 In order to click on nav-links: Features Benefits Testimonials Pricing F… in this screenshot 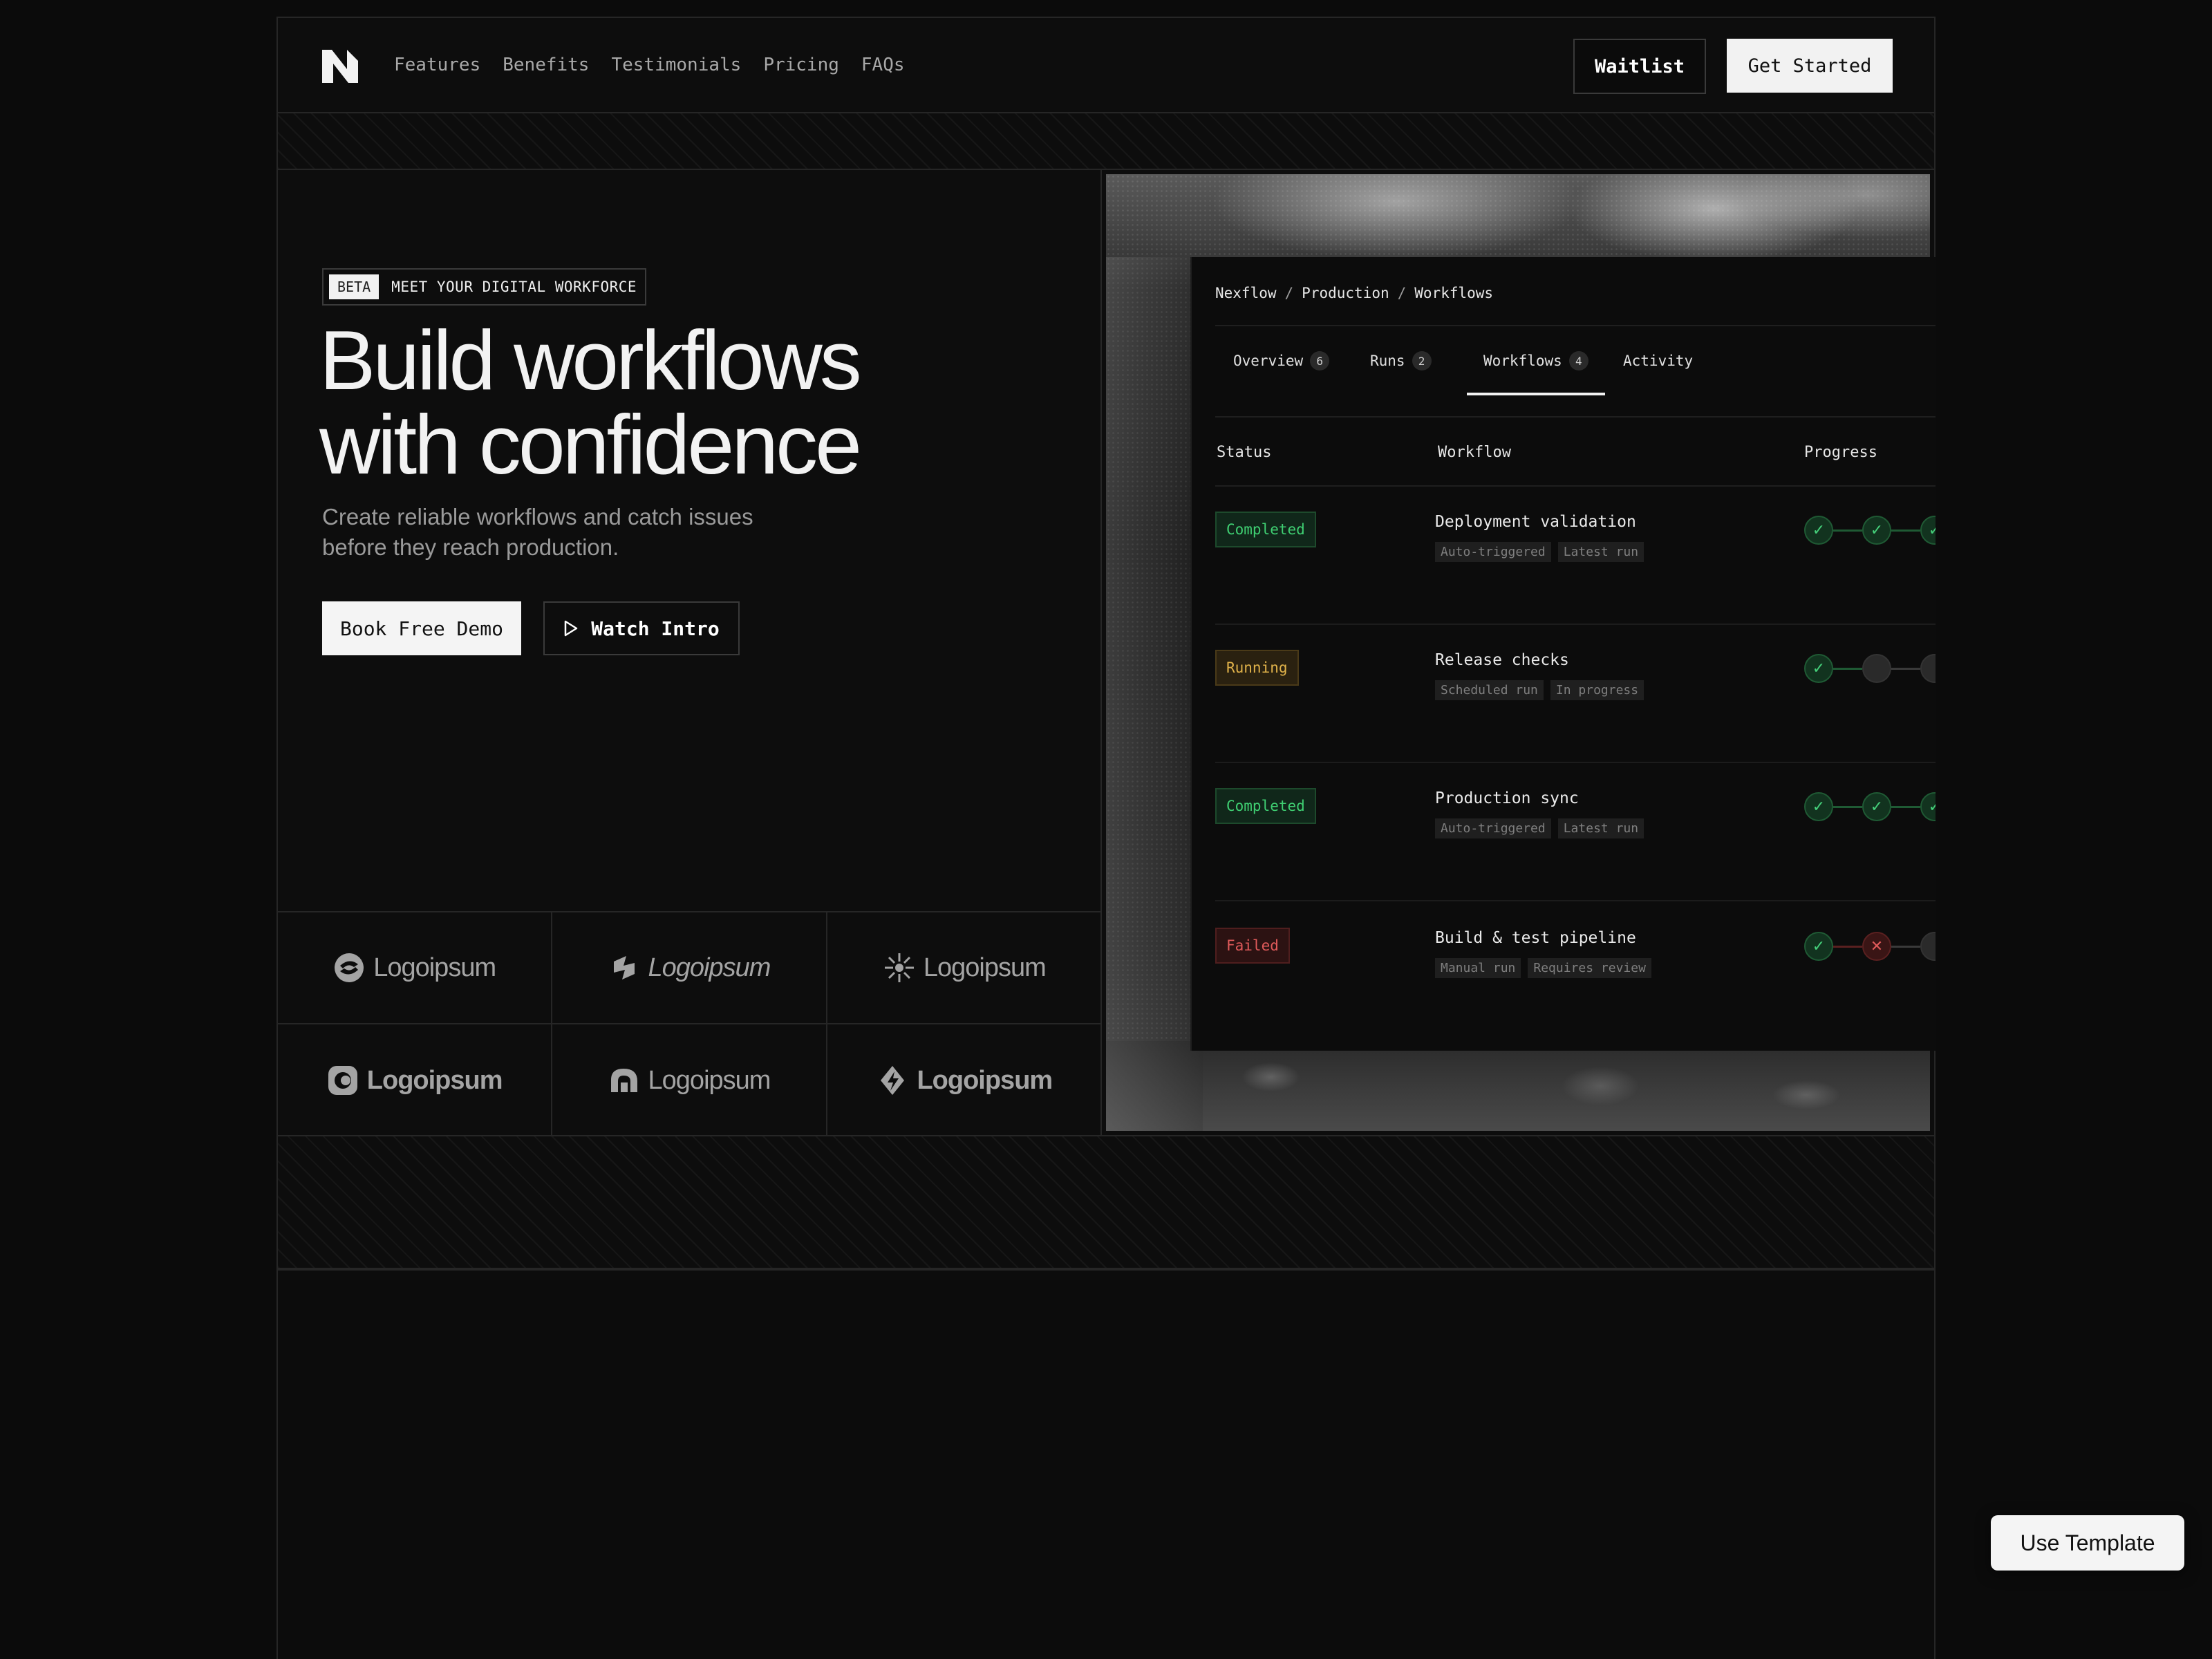, I will do `click(650, 65)`.